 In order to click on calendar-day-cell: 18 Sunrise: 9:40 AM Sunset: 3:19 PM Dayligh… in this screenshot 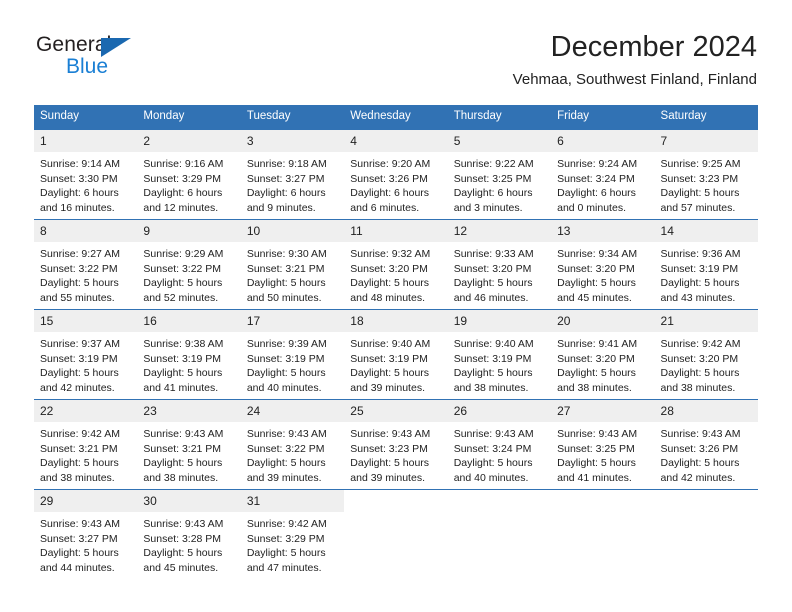, I will do `click(396, 354)`.